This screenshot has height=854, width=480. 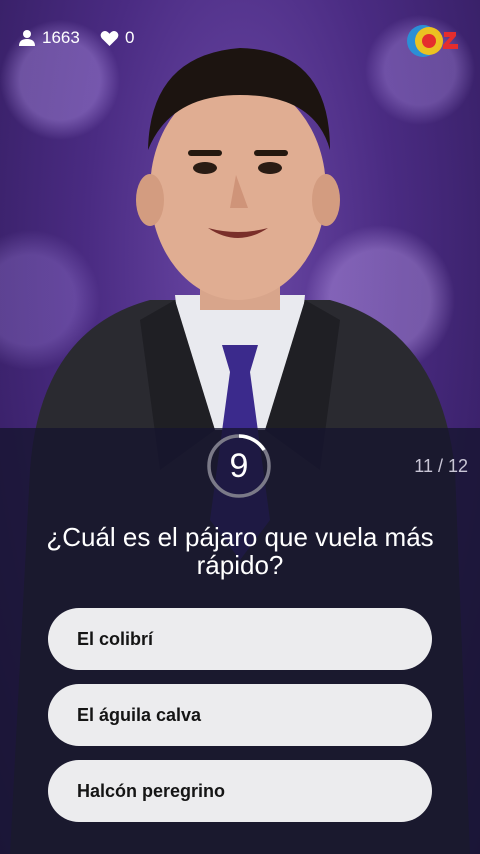 I want to click on answer-option-1: El colibrí, so click(x=240, y=639).